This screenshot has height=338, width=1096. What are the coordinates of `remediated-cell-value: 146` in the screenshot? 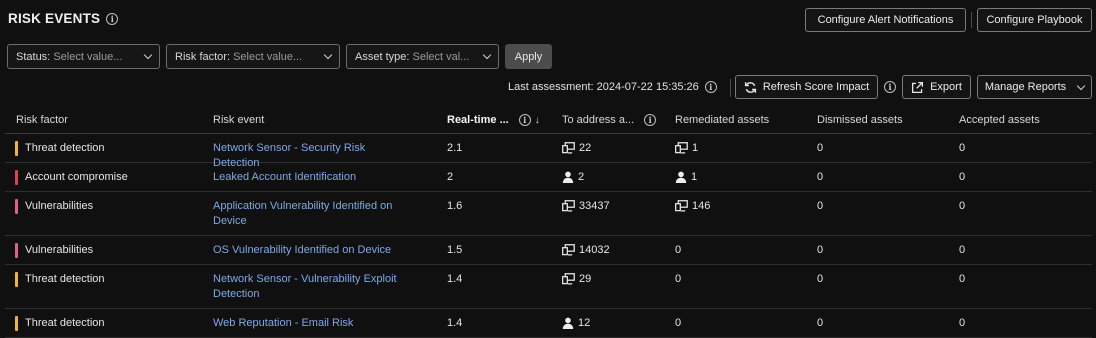 It's located at (701, 206).